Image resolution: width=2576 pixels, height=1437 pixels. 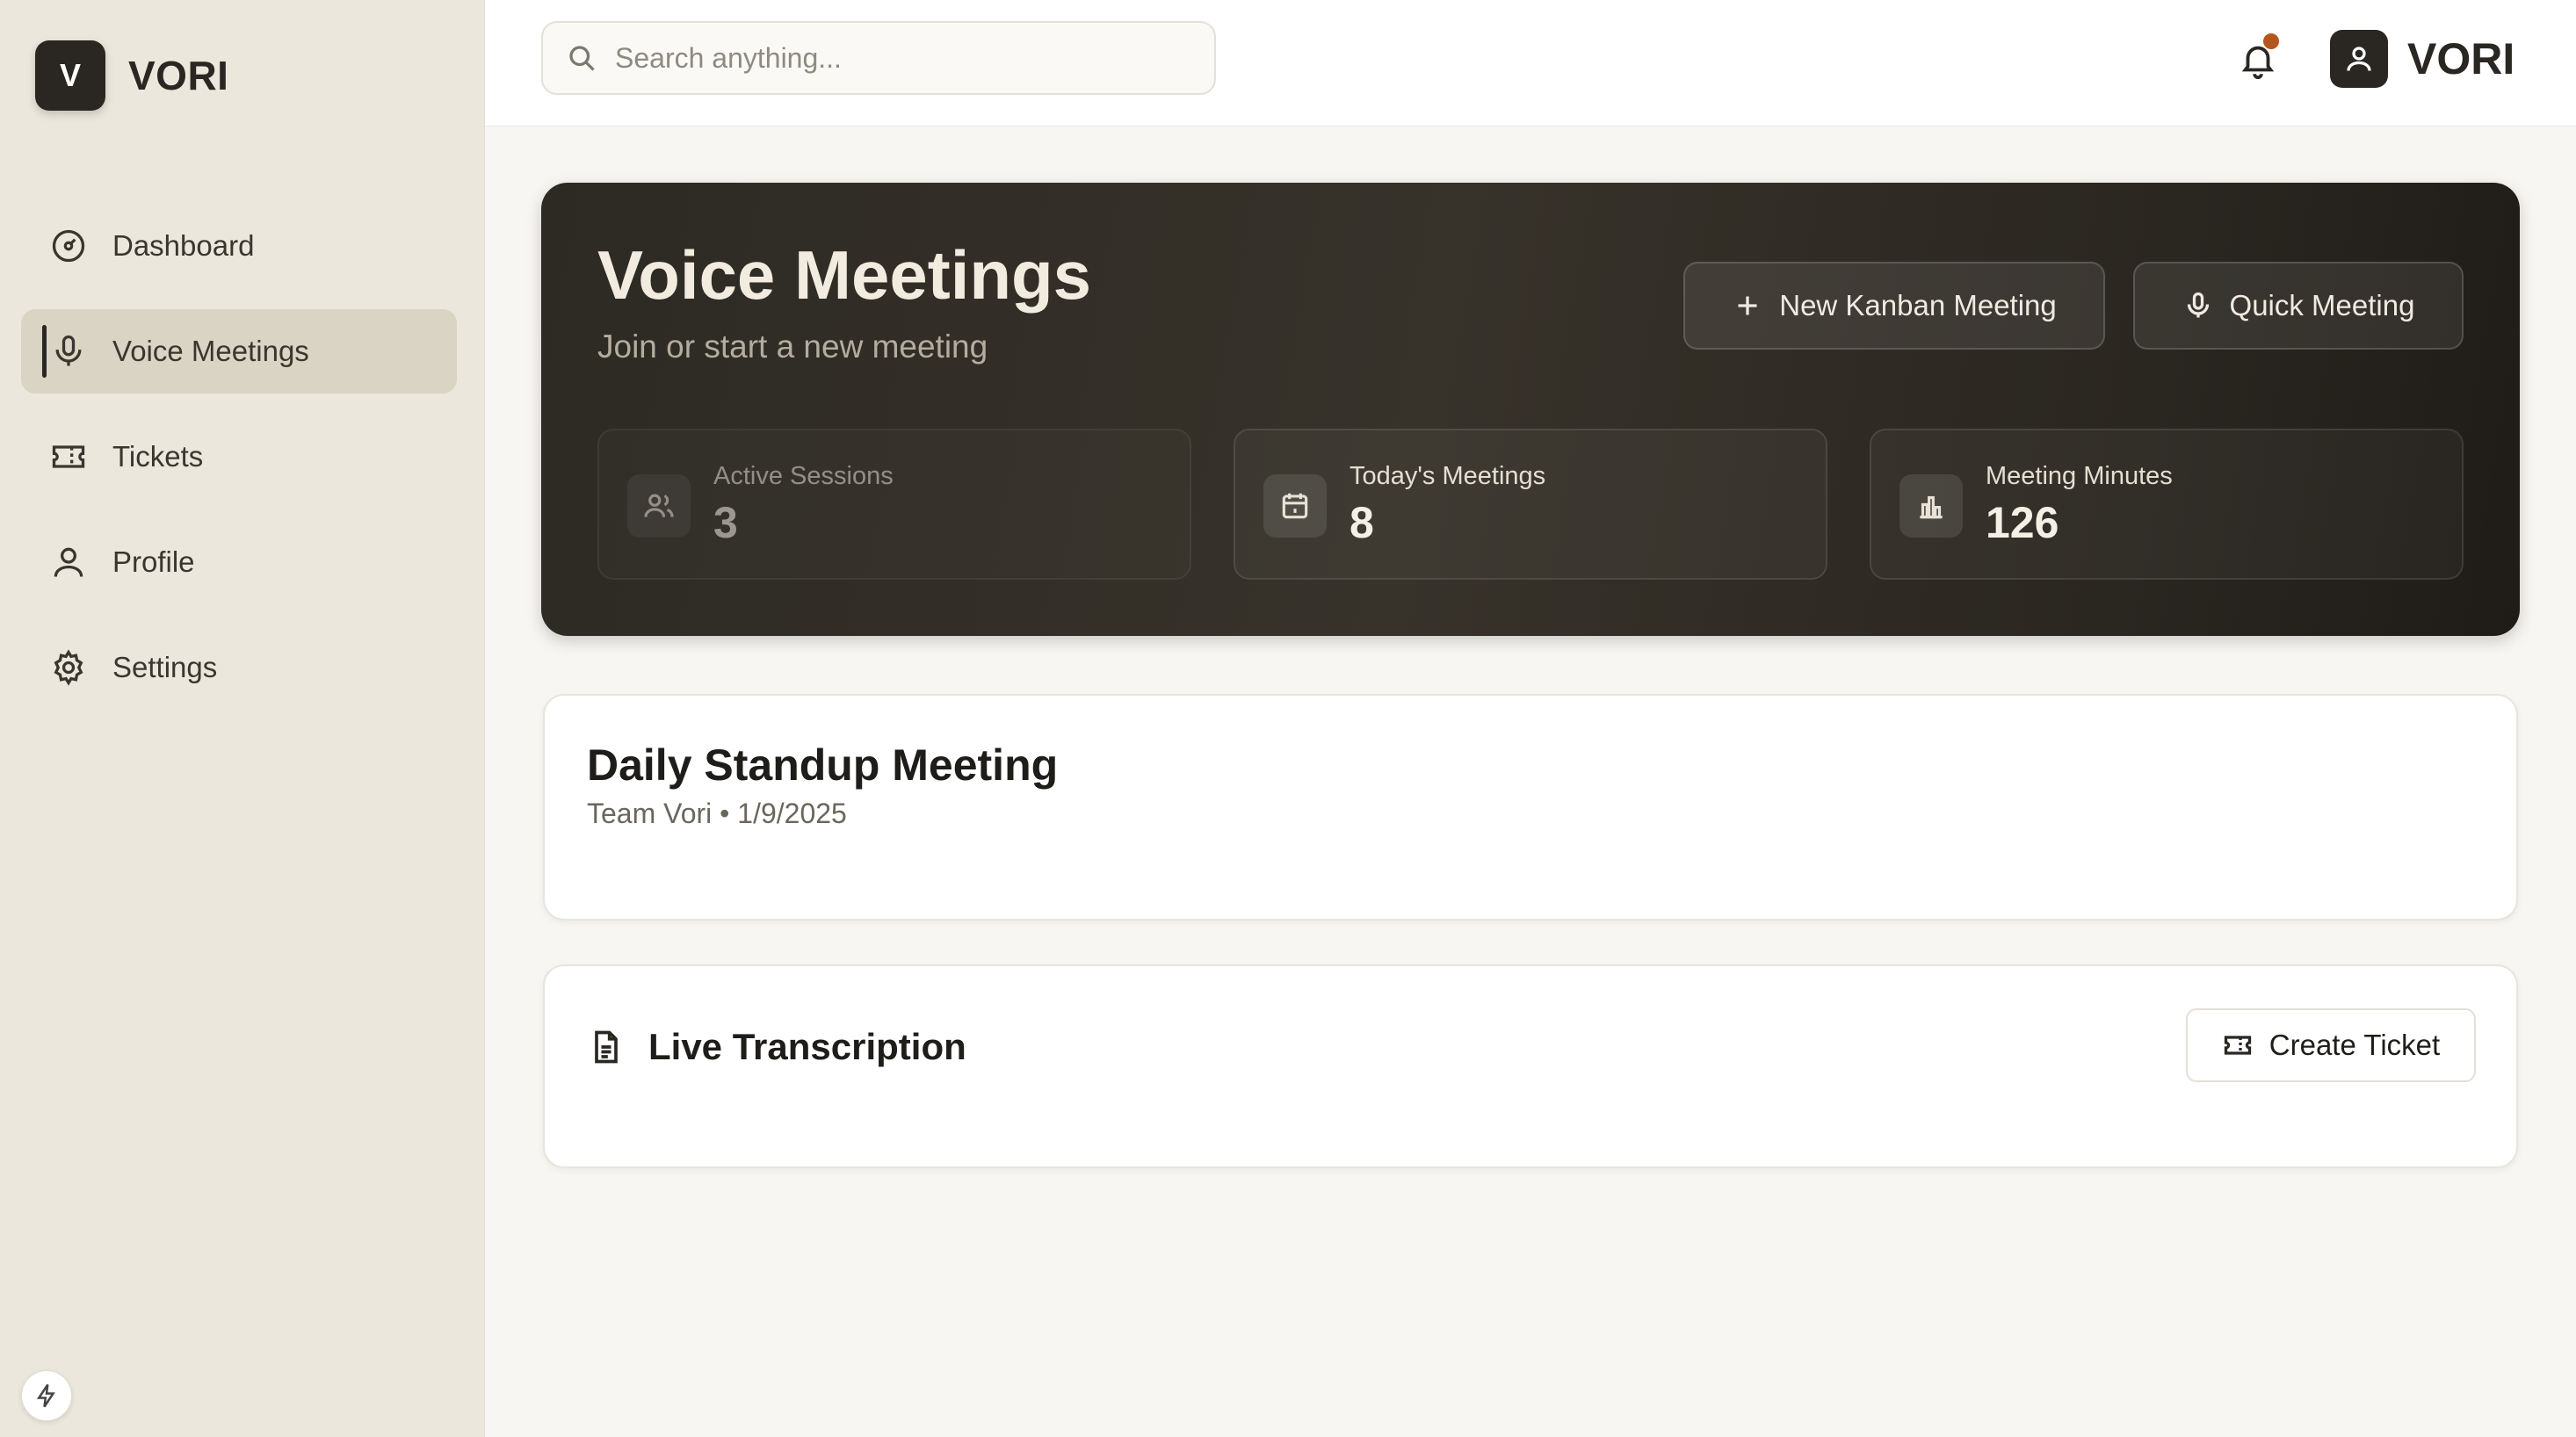 What do you see at coordinates (582, 59) in the screenshot?
I see `search-icon` at bounding box center [582, 59].